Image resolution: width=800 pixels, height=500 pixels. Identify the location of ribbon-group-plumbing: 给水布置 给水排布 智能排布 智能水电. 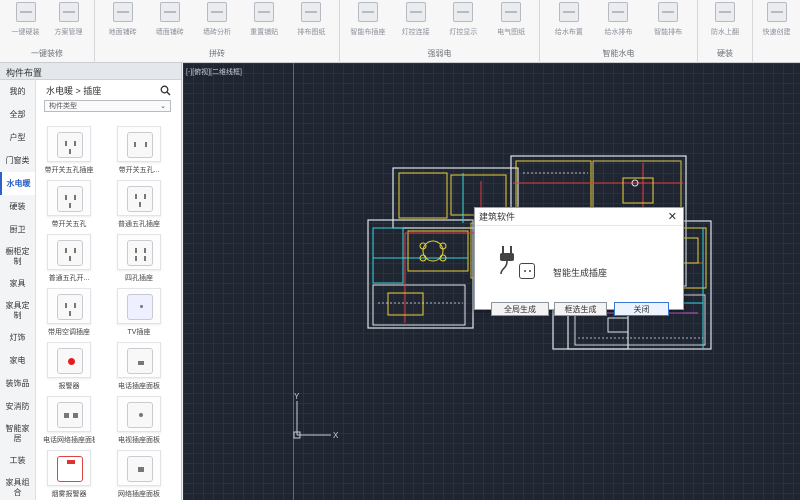
(619, 31).